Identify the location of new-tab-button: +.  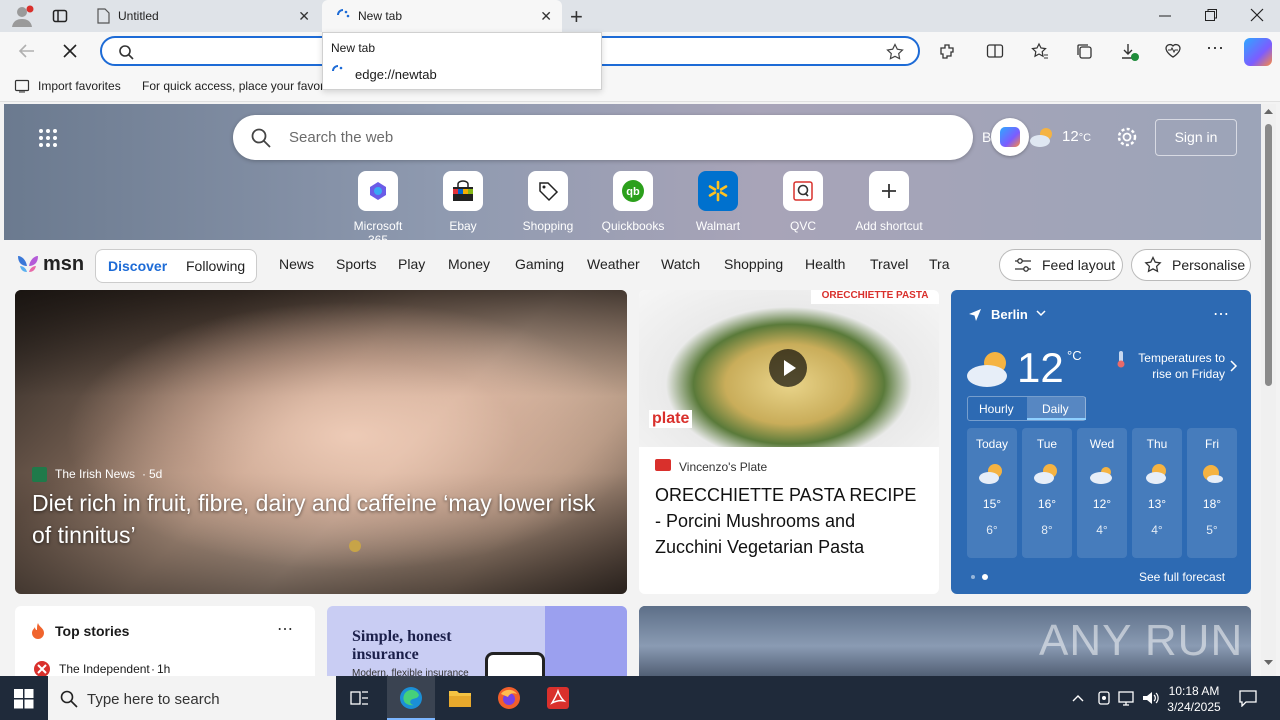
(576, 17).